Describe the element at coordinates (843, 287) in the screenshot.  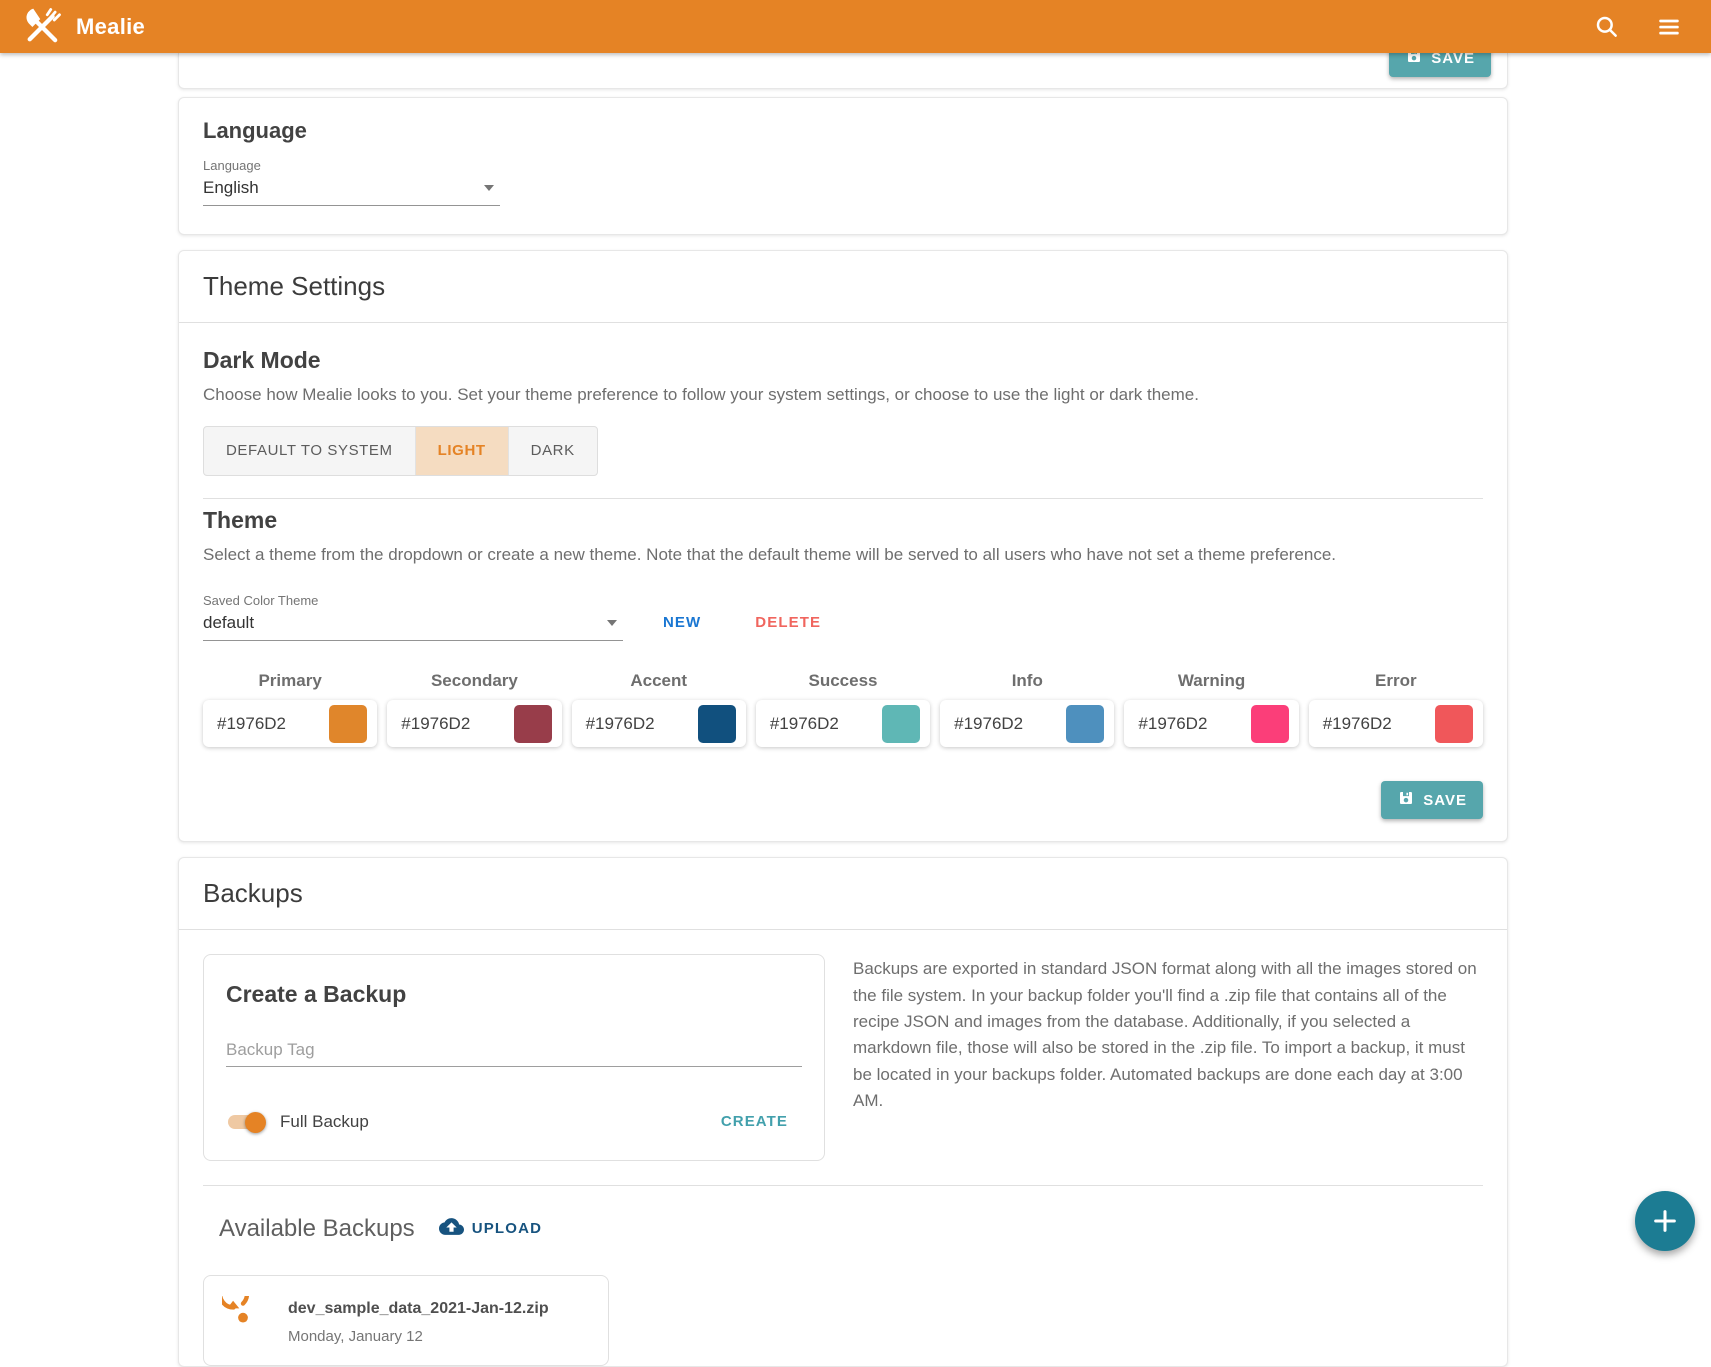
I see `theme-settings-title: Theme Settings` at that location.